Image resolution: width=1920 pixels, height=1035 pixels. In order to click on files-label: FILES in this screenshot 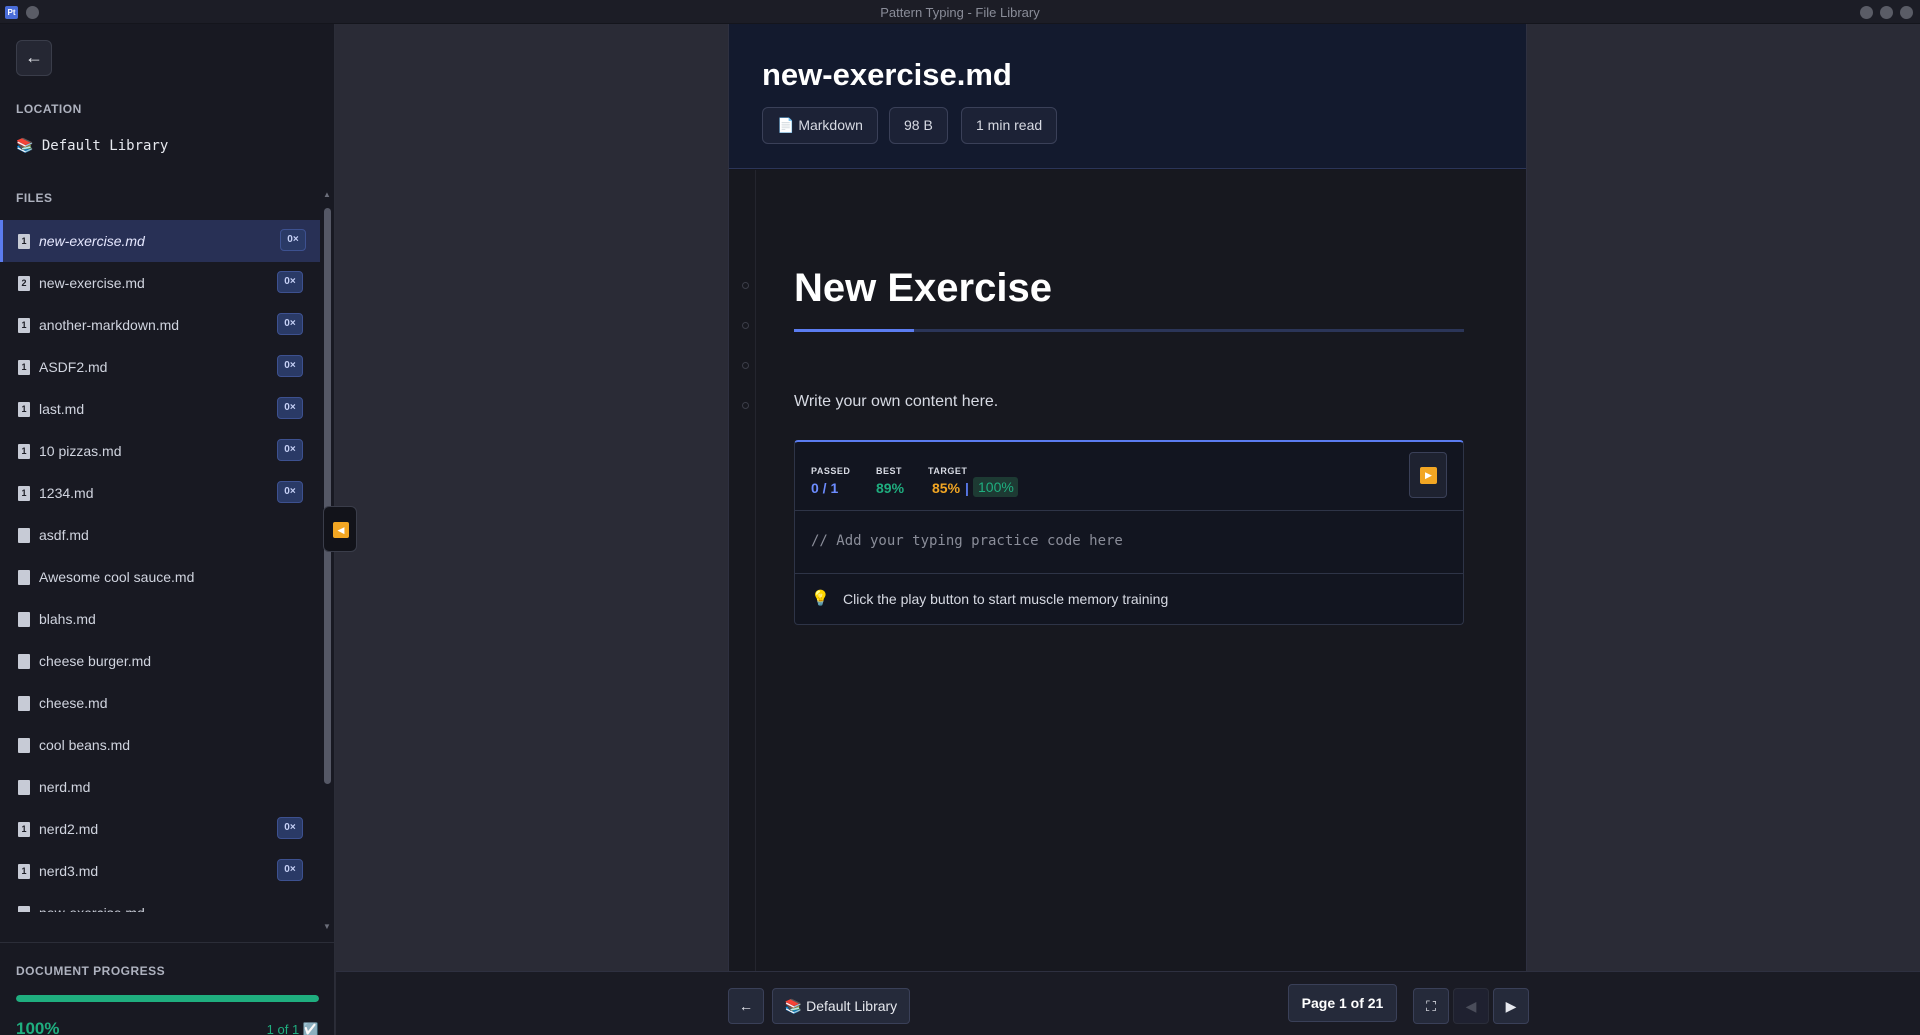, I will do `click(34, 198)`.